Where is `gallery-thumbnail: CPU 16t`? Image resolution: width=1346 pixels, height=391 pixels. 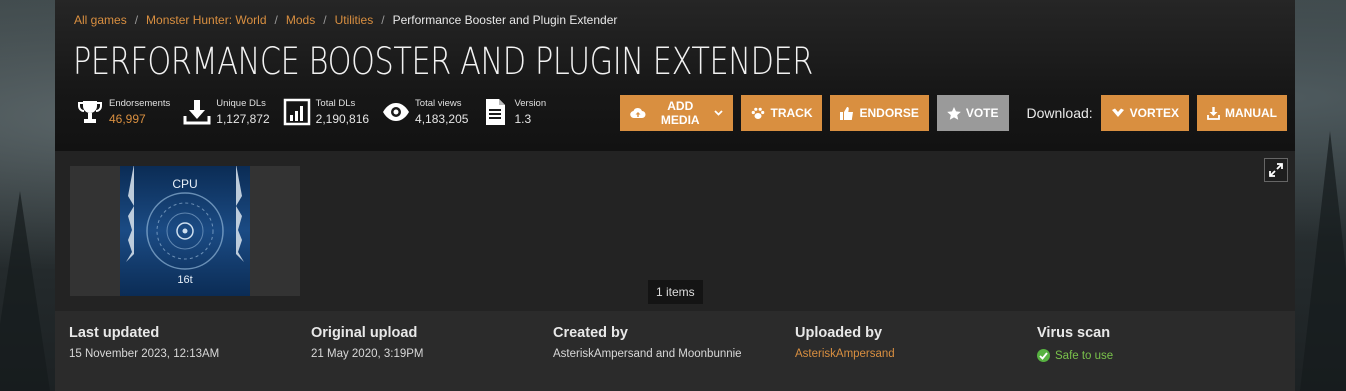 gallery-thumbnail: CPU 16t is located at coordinates (185, 231).